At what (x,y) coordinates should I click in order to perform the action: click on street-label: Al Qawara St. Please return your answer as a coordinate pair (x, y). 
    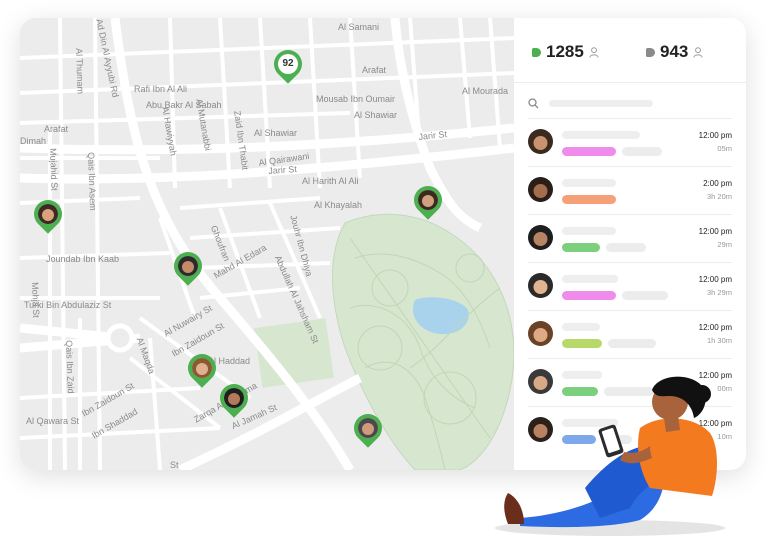
    Looking at the image, I should click on (53, 421).